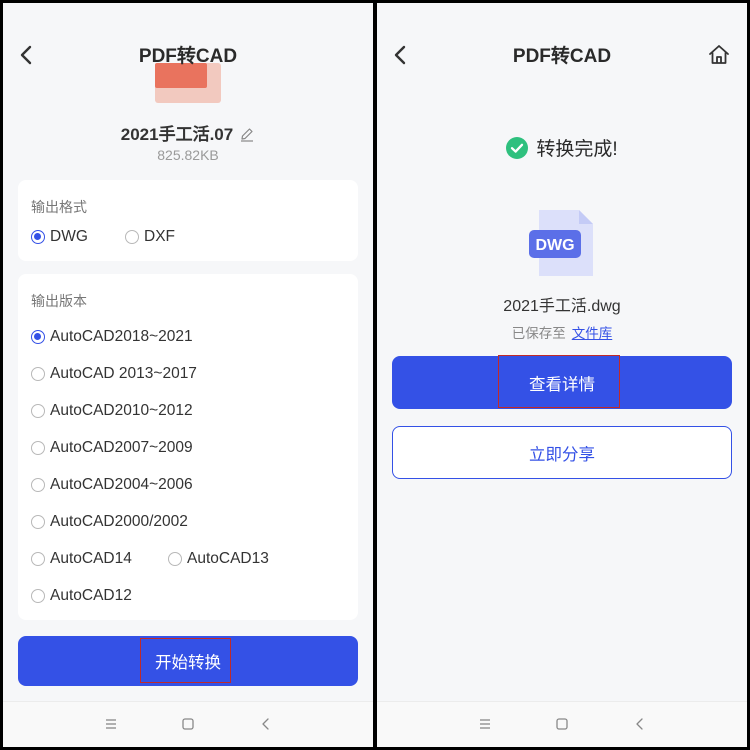 The width and height of the screenshot is (750, 750). I want to click on format-option-dwg: DWG, so click(59, 237).